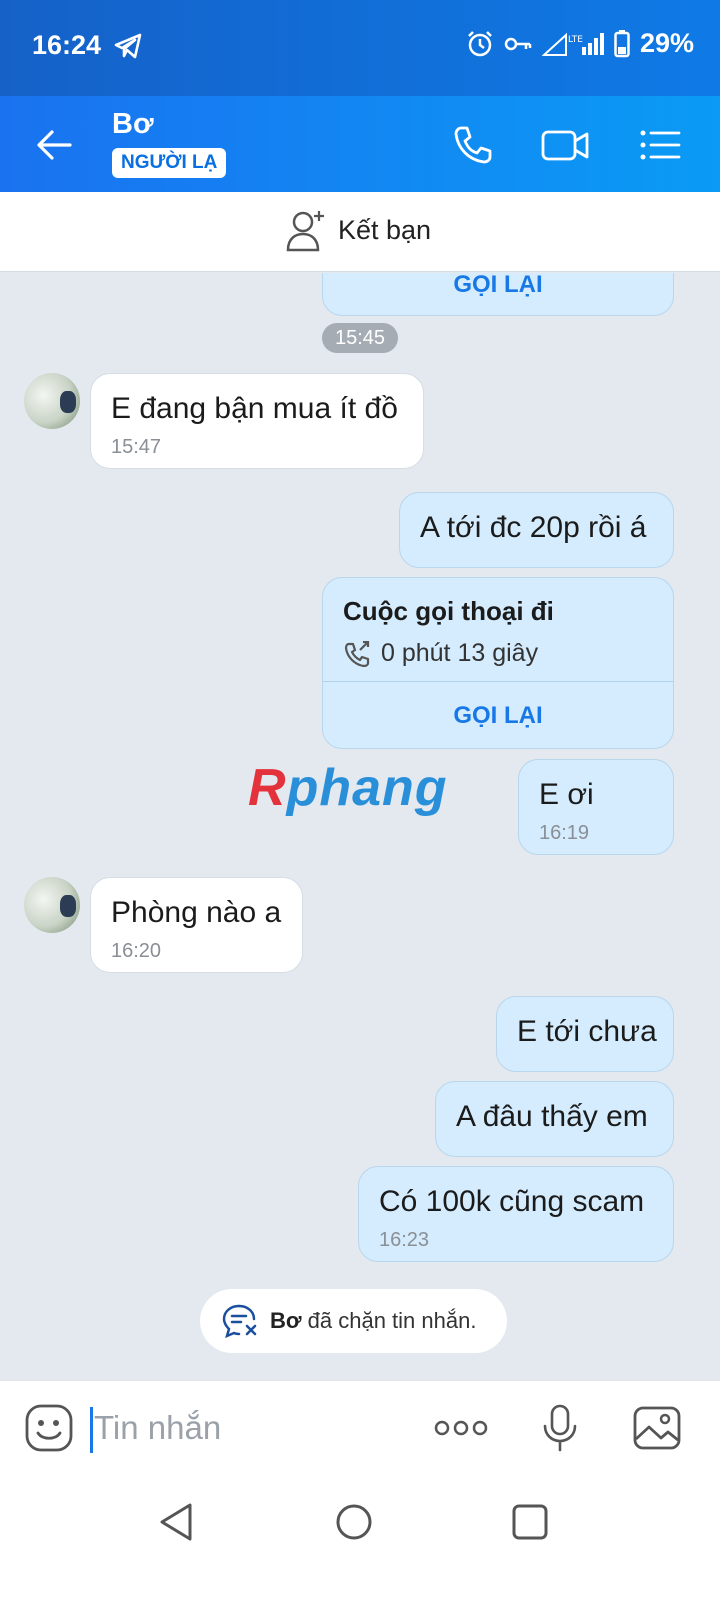  Describe the element at coordinates (348, 788) in the screenshot. I see `watermark-logo: Rphang` at that location.